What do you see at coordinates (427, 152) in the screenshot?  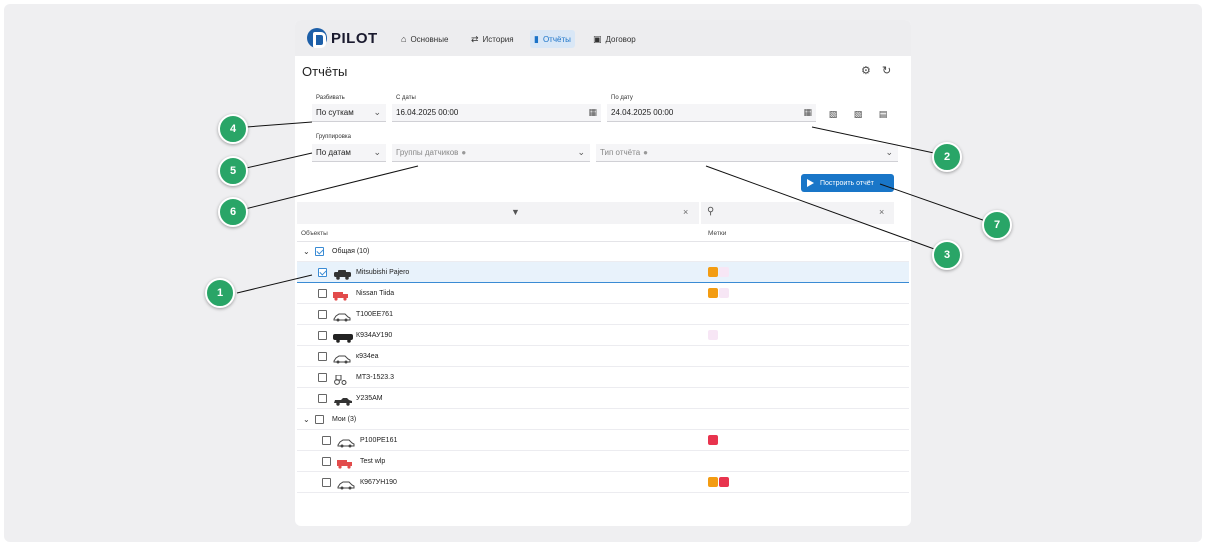 I see `sensor-groups-placeholder: Группы датчиков` at bounding box center [427, 152].